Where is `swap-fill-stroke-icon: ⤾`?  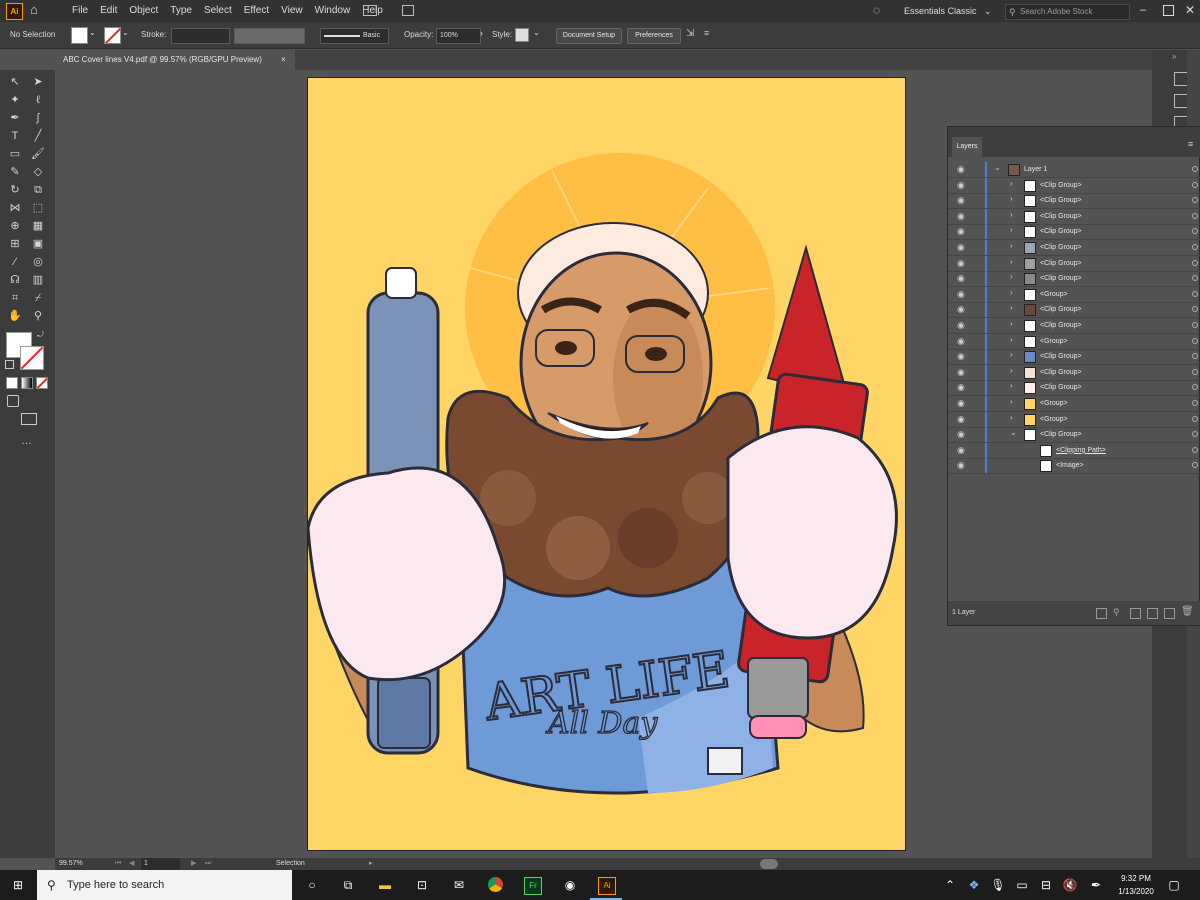 swap-fill-stroke-icon: ⤾ is located at coordinates (40, 335).